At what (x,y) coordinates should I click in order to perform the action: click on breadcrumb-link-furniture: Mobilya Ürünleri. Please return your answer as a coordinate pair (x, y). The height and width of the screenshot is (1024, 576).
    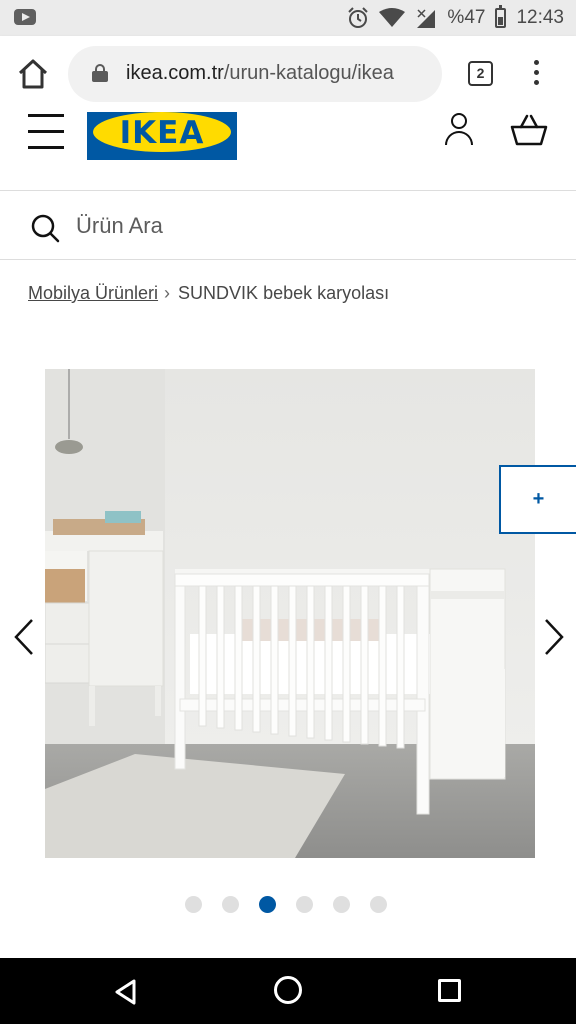
    Looking at the image, I should click on (93, 293).